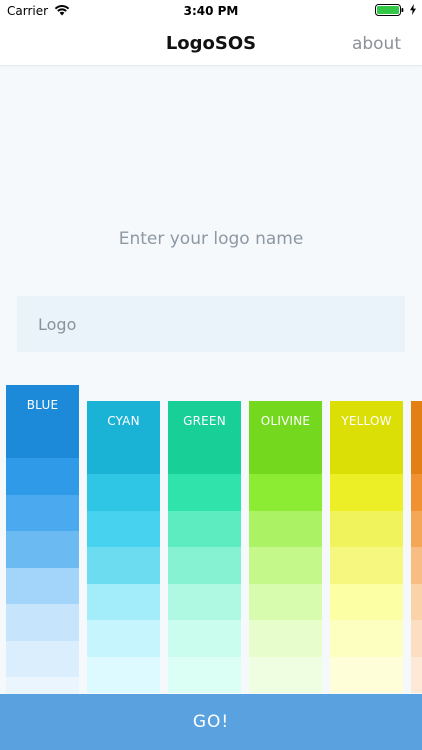 The image size is (422, 750). Describe the element at coordinates (376, 44) in the screenshot. I see `about-button: about` at that location.